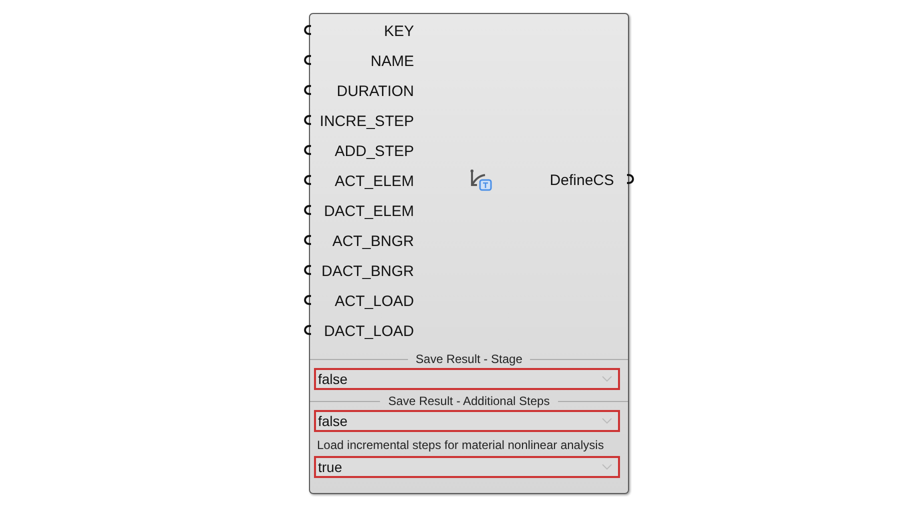 This screenshot has width=921, height=506. Describe the element at coordinates (369, 331) in the screenshot. I see `input-label: DACT_LOAD` at that location.